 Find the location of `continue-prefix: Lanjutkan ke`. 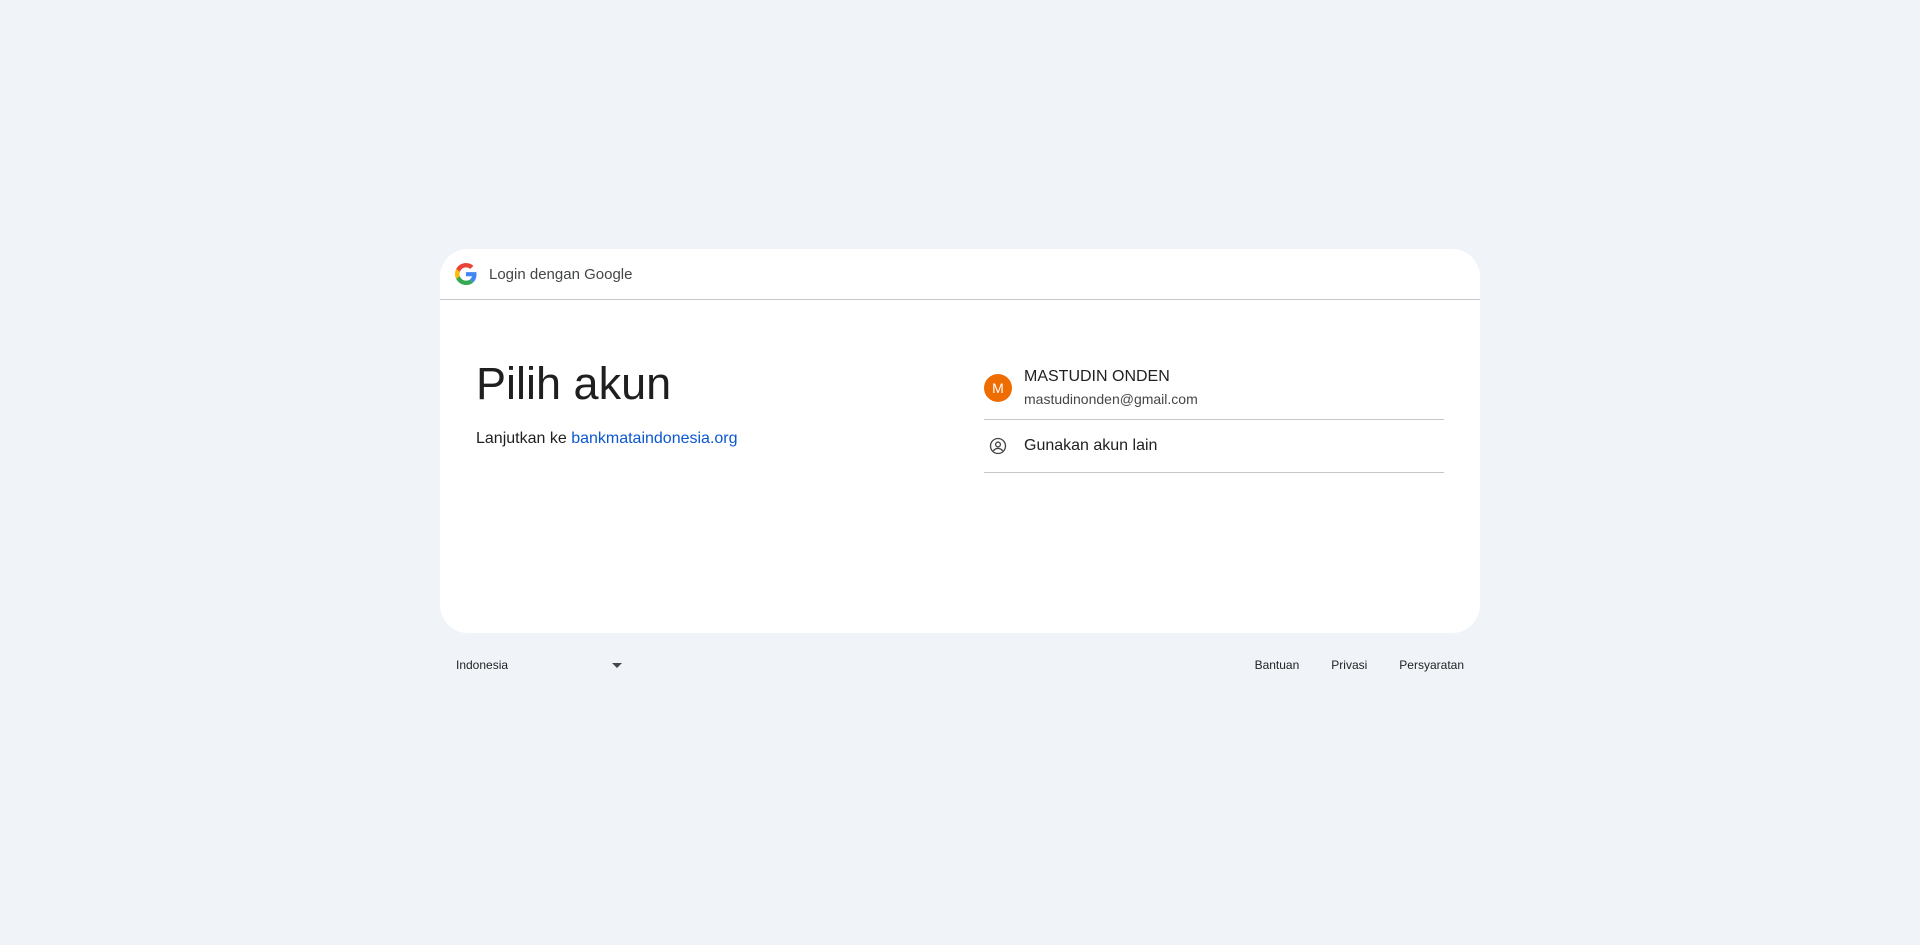

continue-prefix: Lanjutkan ke is located at coordinates (521, 438).